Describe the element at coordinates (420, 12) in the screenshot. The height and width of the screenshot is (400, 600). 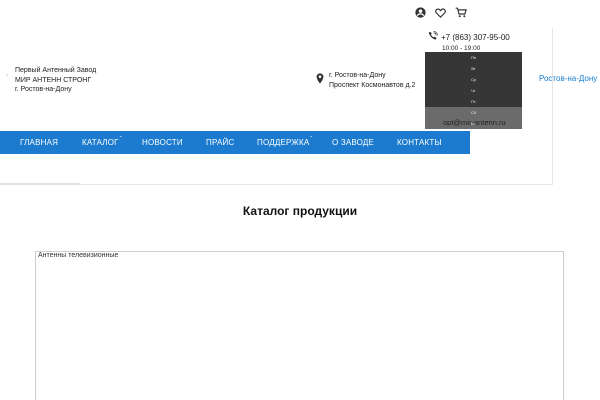
I see `user-circle-icon` at that location.